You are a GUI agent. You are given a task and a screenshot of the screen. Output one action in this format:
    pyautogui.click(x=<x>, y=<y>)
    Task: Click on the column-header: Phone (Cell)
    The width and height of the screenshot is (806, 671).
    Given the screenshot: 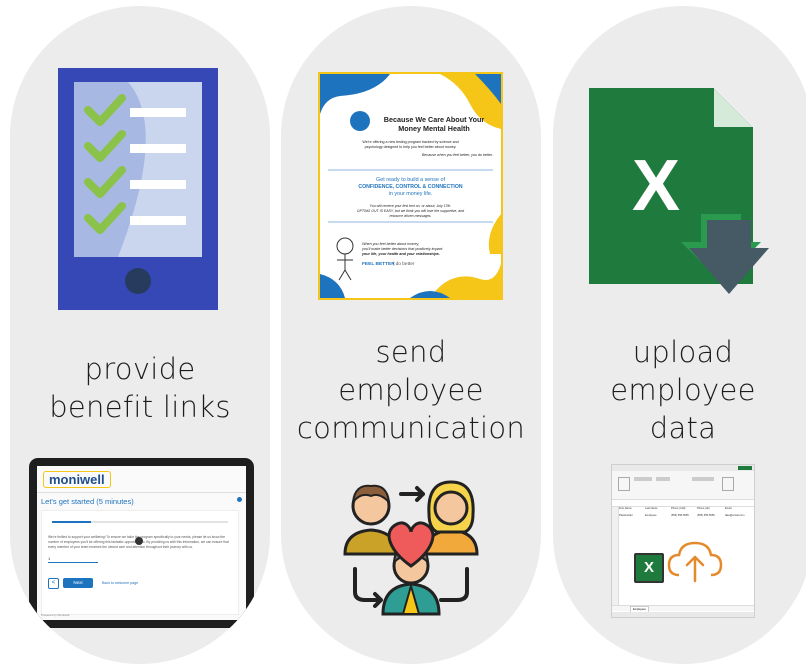 What is the action you would take?
    pyautogui.click(x=678, y=508)
    